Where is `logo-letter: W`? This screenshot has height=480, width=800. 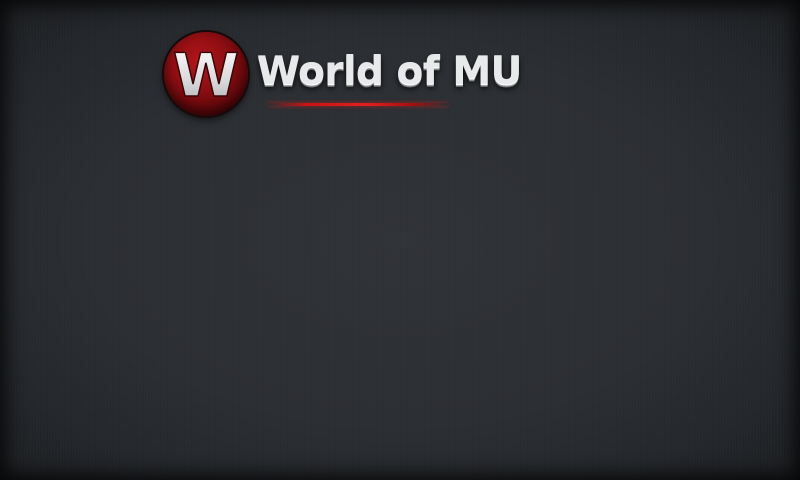
logo-letter: W is located at coordinates (206, 76).